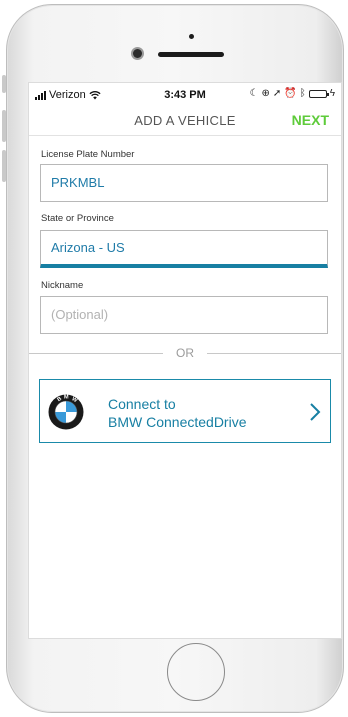  Describe the element at coordinates (77, 218) in the screenshot. I see `state-label: State or Province` at that location.